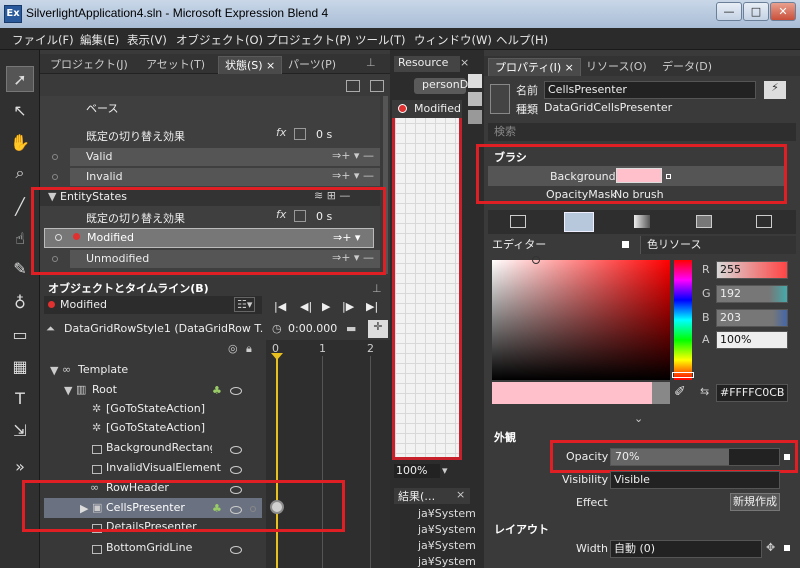 The image size is (800, 568). I want to click on artboard, so click(427, 280).